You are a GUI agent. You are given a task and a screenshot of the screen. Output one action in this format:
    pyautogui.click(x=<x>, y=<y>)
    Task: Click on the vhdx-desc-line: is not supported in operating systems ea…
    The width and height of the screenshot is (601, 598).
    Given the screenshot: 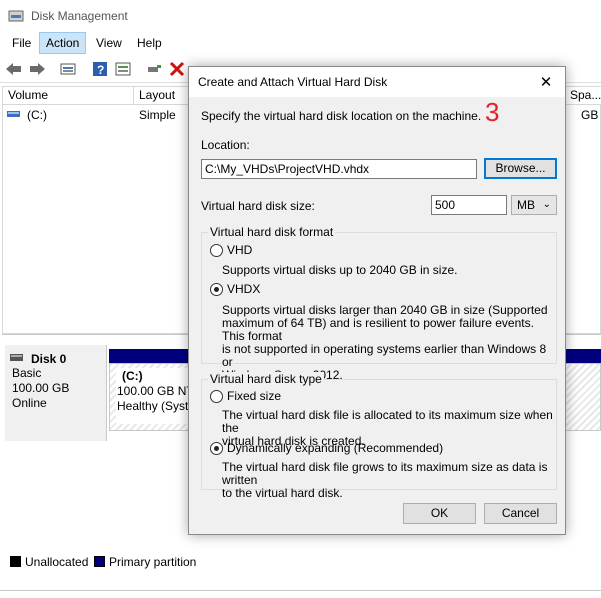 What is the action you would take?
    pyautogui.click(x=384, y=355)
    